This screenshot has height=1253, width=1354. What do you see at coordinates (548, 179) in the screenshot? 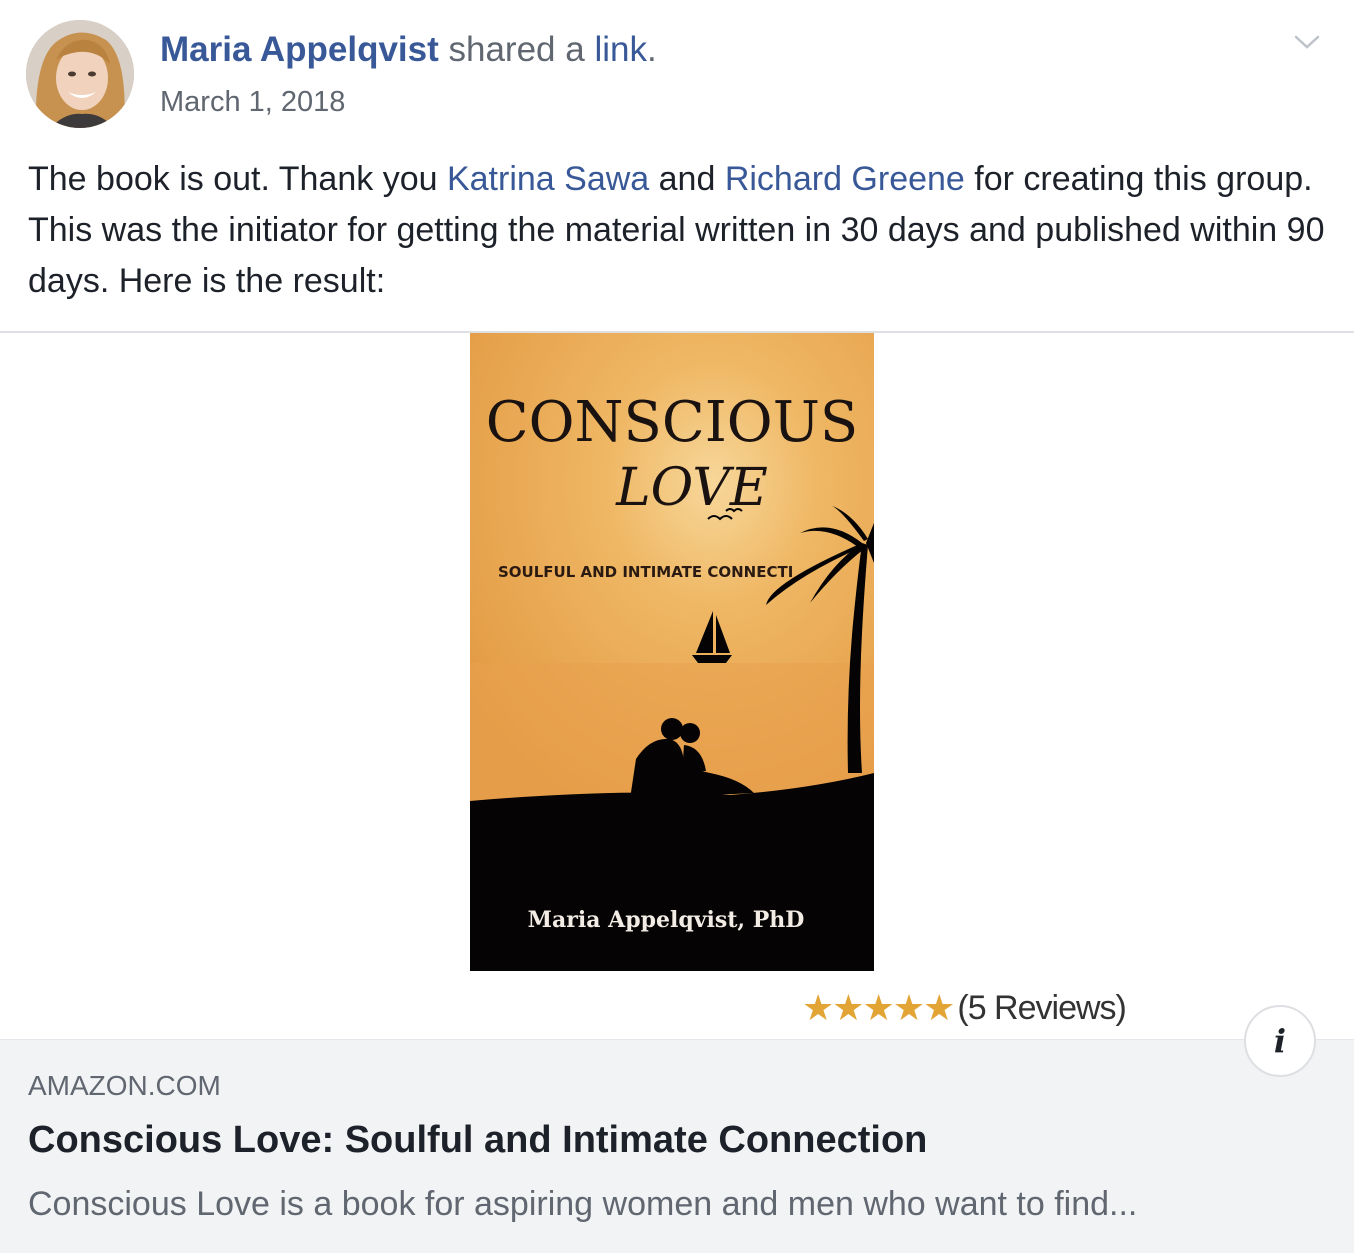
I see `mention-link: Katrina Sawa` at bounding box center [548, 179].